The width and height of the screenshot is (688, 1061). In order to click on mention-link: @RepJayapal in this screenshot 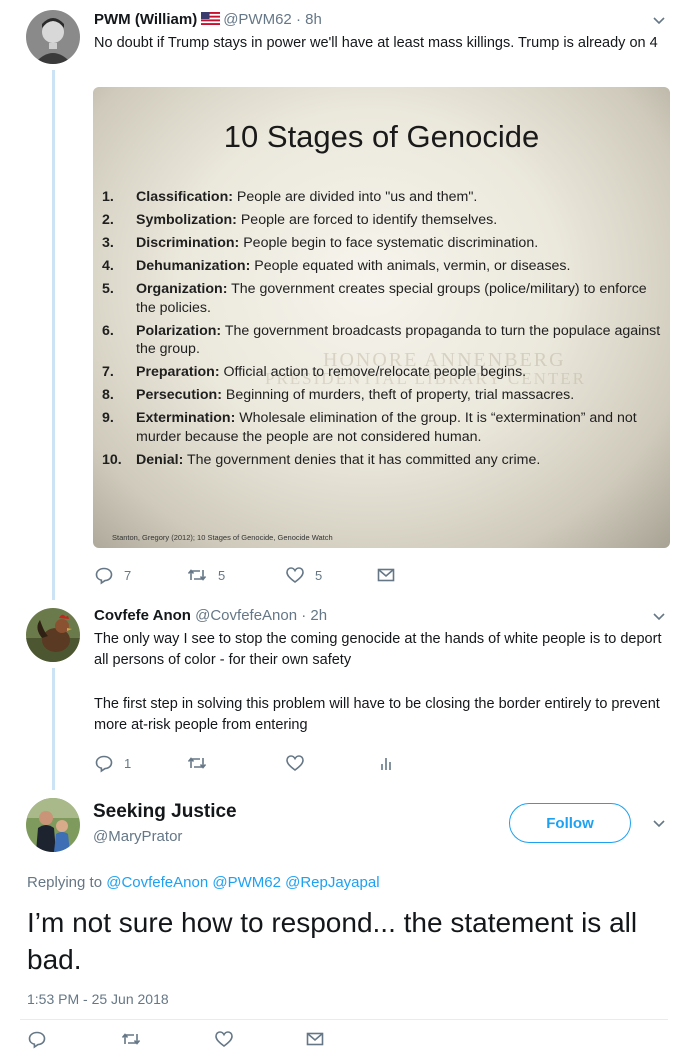, I will do `click(332, 882)`.